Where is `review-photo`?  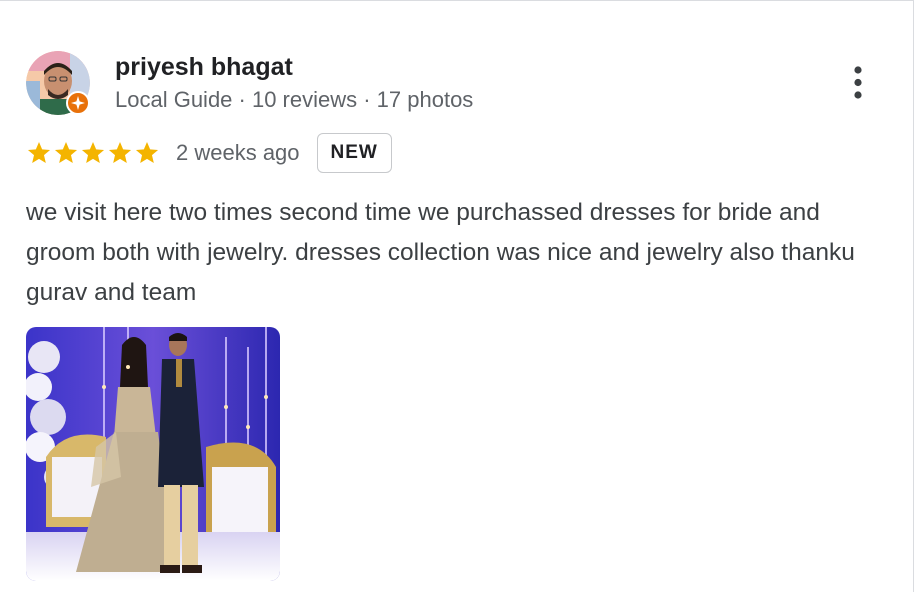 review-photo is located at coordinates (153, 454).